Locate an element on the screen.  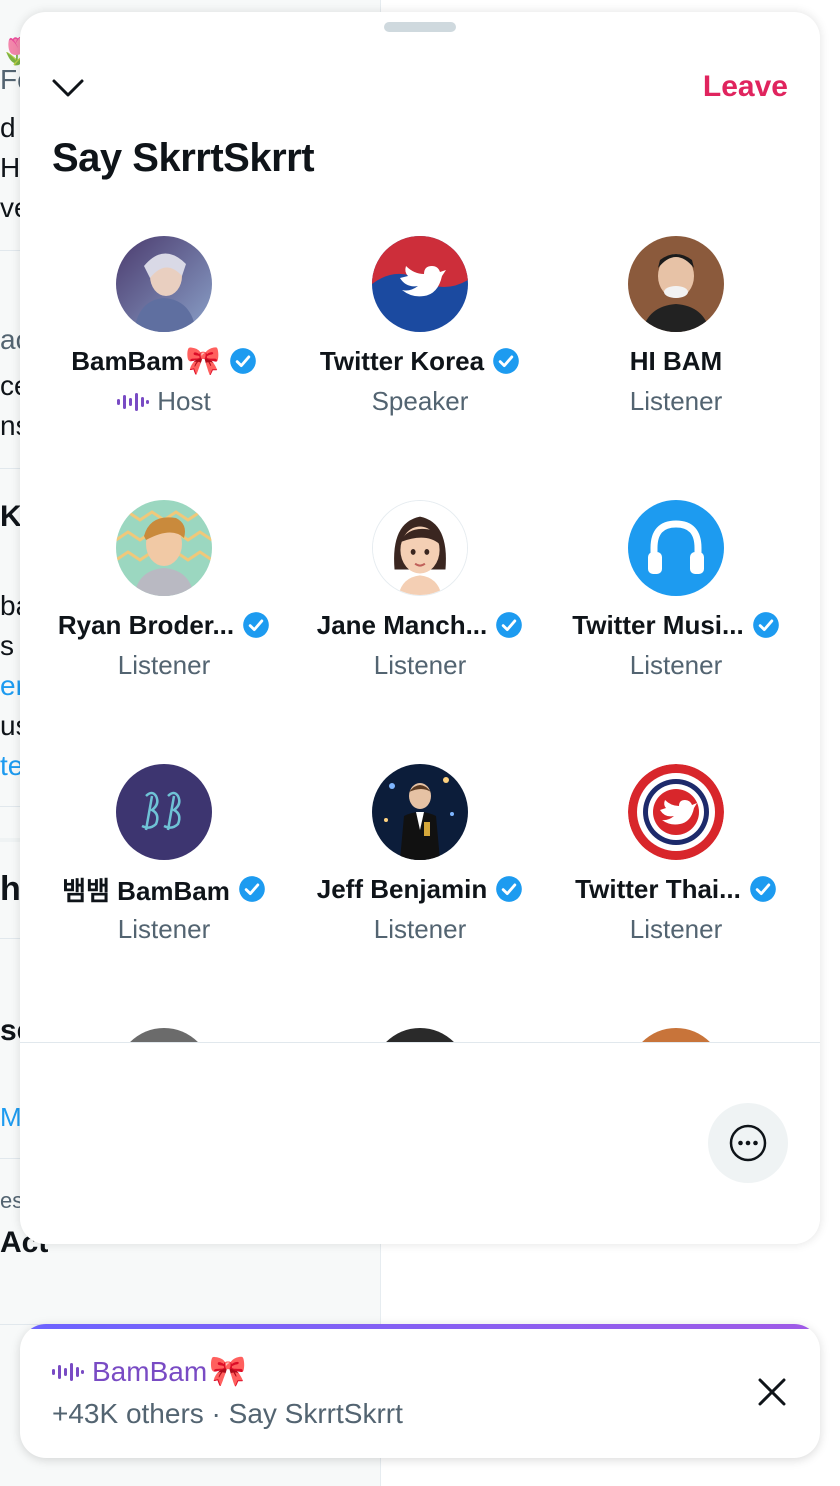
mini-player-subtitle: +43K others · Say SkrrtSkrrt is located at coordinates (227, 1413).